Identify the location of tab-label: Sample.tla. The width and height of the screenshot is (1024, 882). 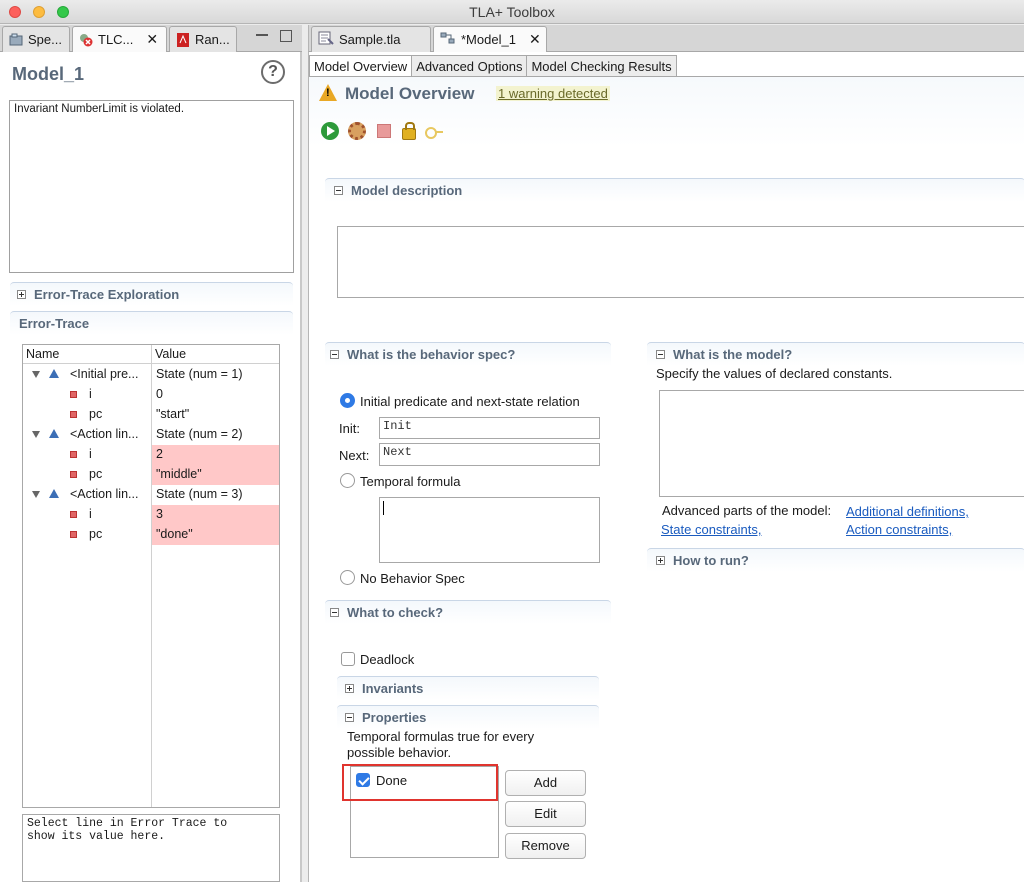
(370, 39).